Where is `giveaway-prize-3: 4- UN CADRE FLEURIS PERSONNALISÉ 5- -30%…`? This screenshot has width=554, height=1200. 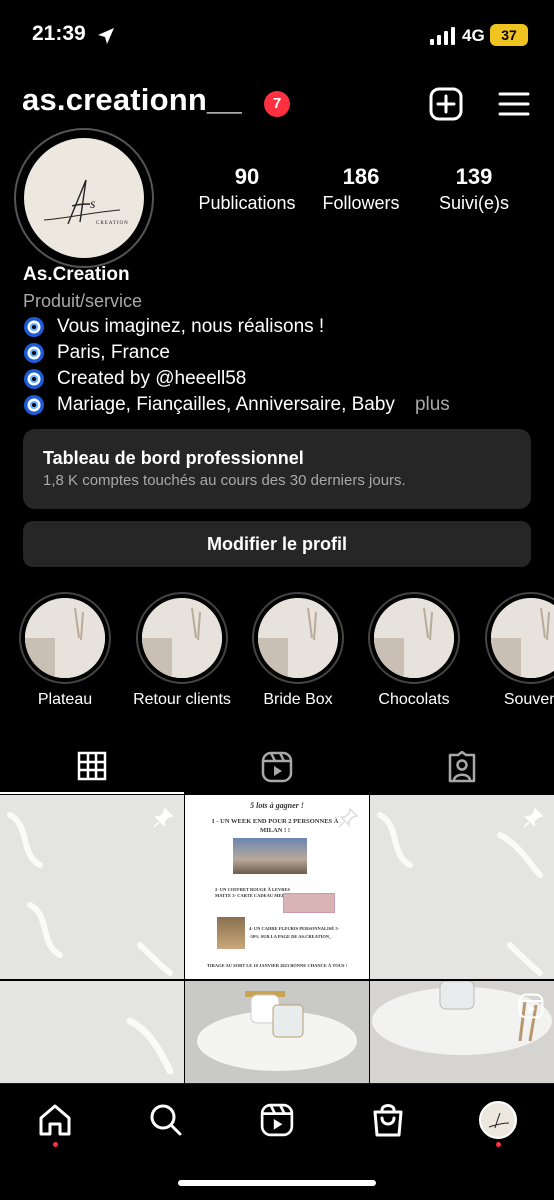 giveaway-prize-3: 4- UN CADRE FLEURIS PERSONNALISÉ 5- -30%… is located at coordinates (294, 932).